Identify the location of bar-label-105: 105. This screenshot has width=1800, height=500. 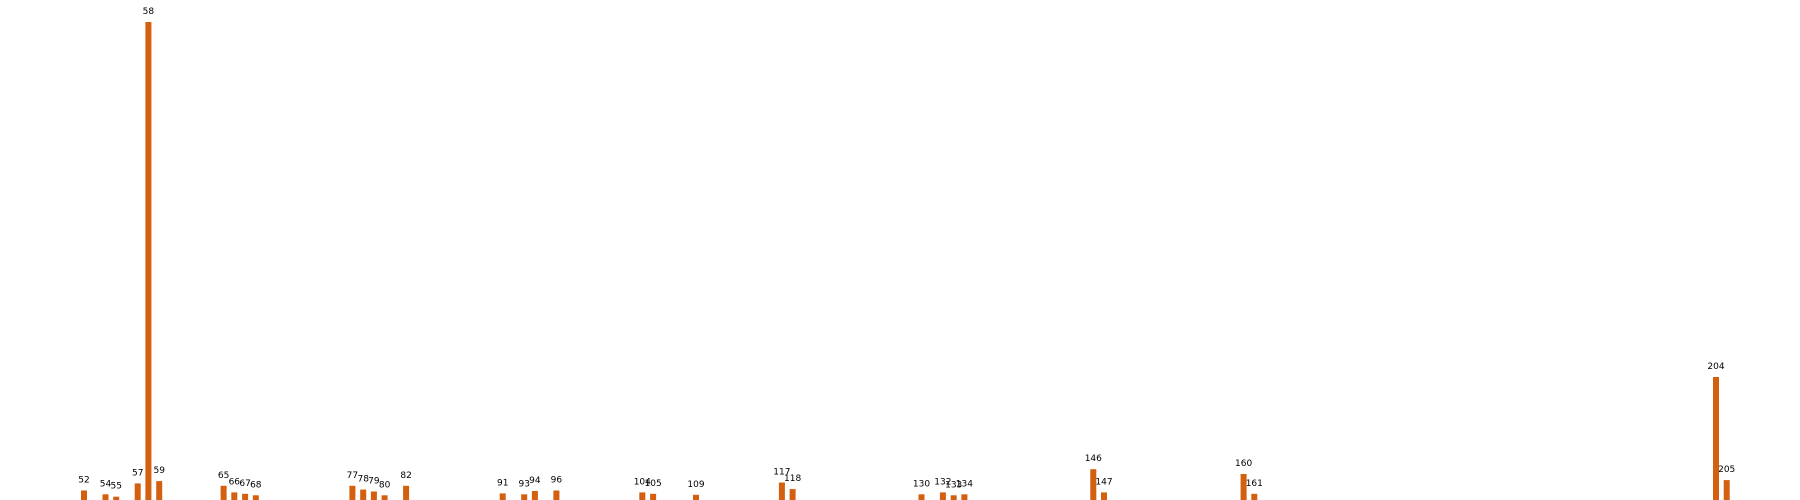
(653, 484).